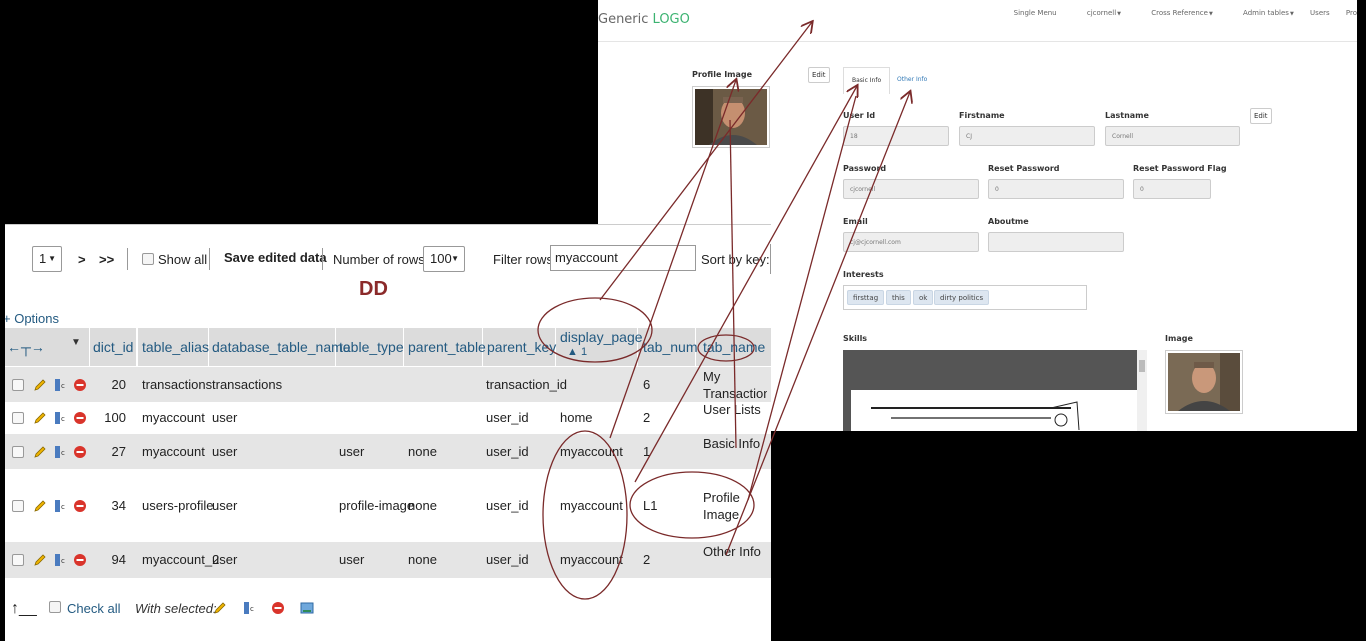 Image resolution: width=1366 pixels, height=641 pixels. What do you see at coordinates (912, 80) in the screenshot?
I see `tab-other-info: Other Info` at bounding box center [912, 80].